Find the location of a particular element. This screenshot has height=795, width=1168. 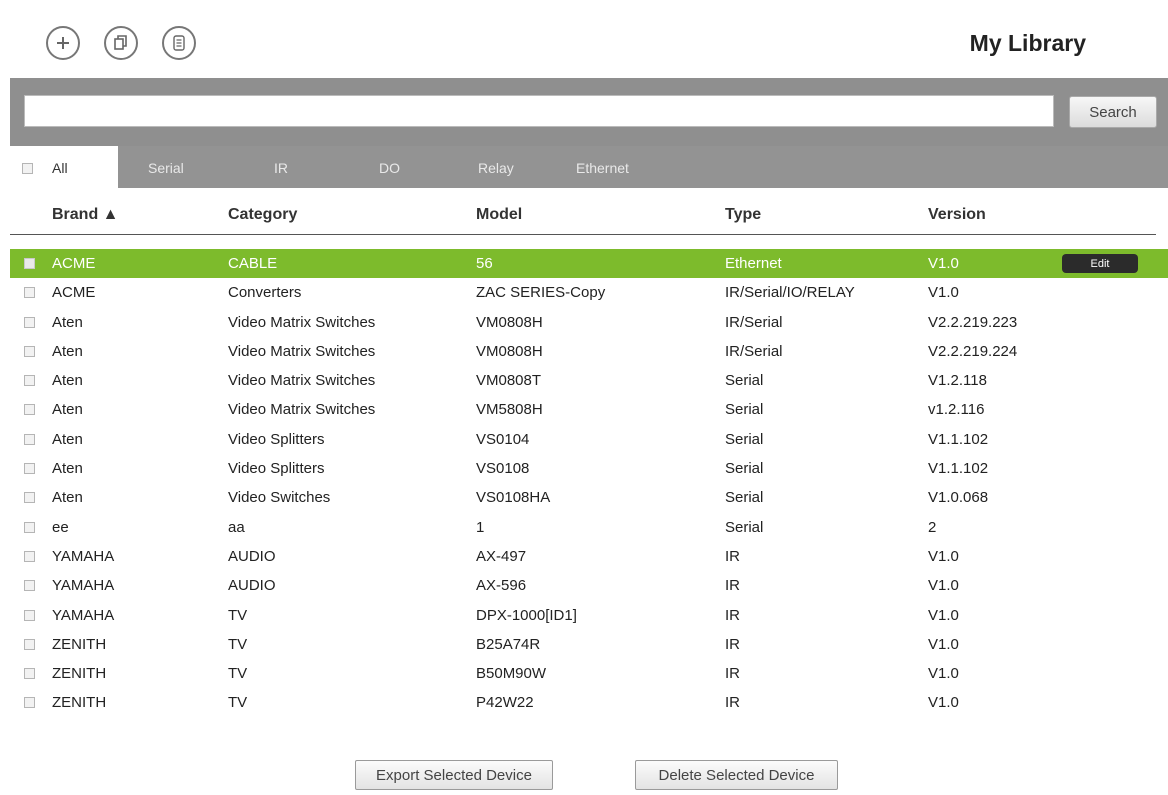

cell-type: IR/Serial/IO/RELAY is located at coordinates (790, 293).